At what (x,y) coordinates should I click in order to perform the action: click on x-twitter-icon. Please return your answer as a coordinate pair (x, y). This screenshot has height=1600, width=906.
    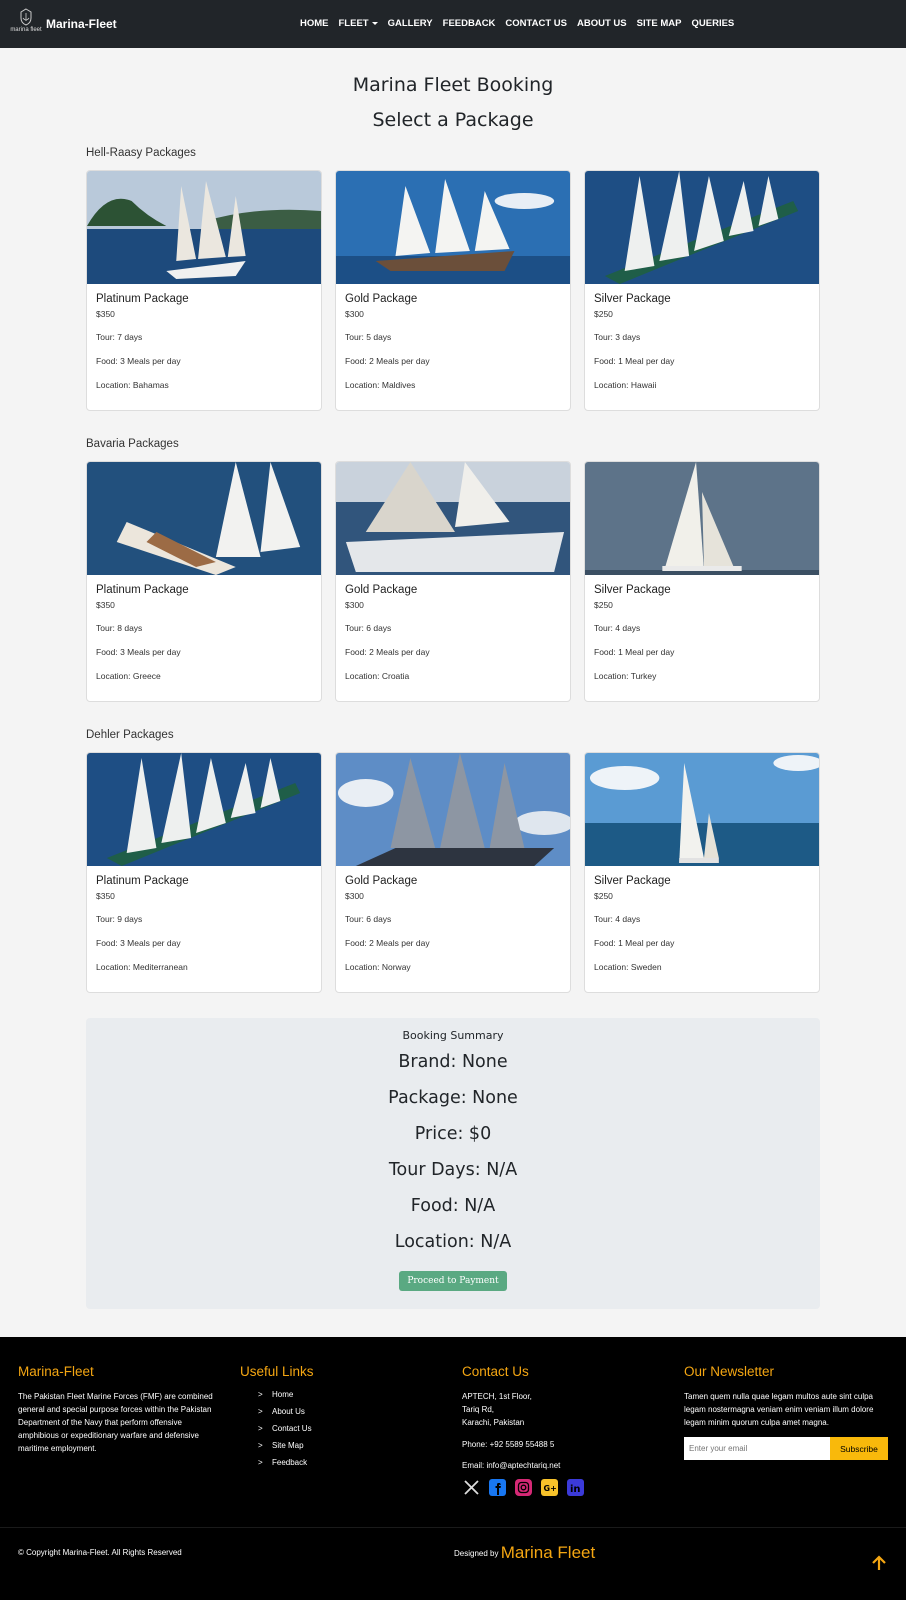
    Looking at the image, I should click on (471, 1487).